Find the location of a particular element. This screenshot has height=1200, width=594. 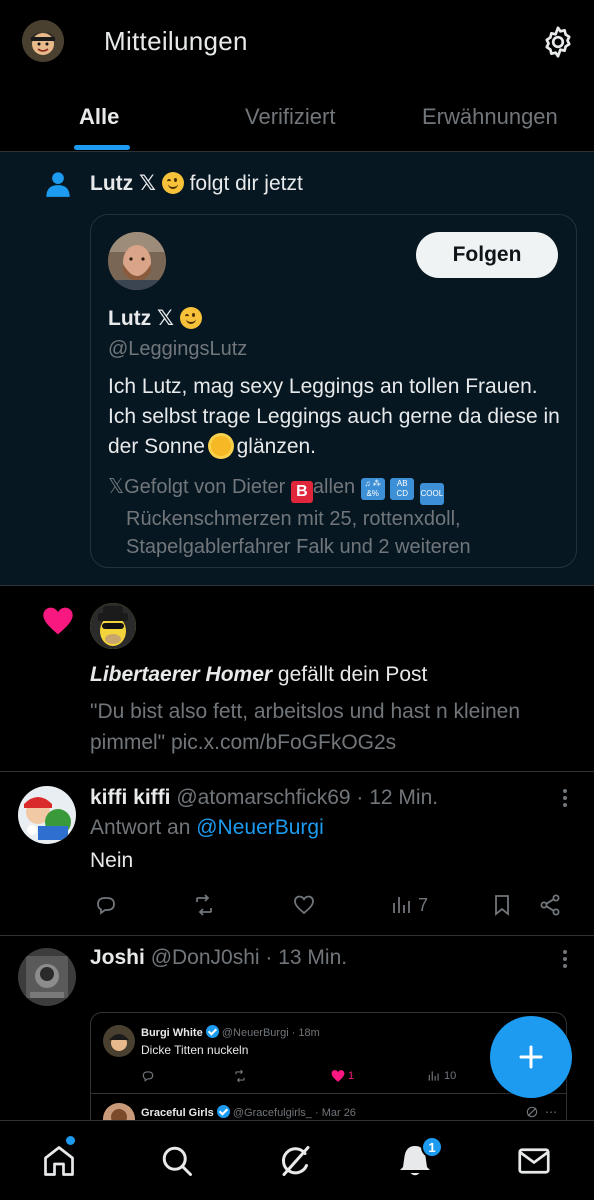

tab-verifiziert: Verifiziert is located at coordinates (290, 117).